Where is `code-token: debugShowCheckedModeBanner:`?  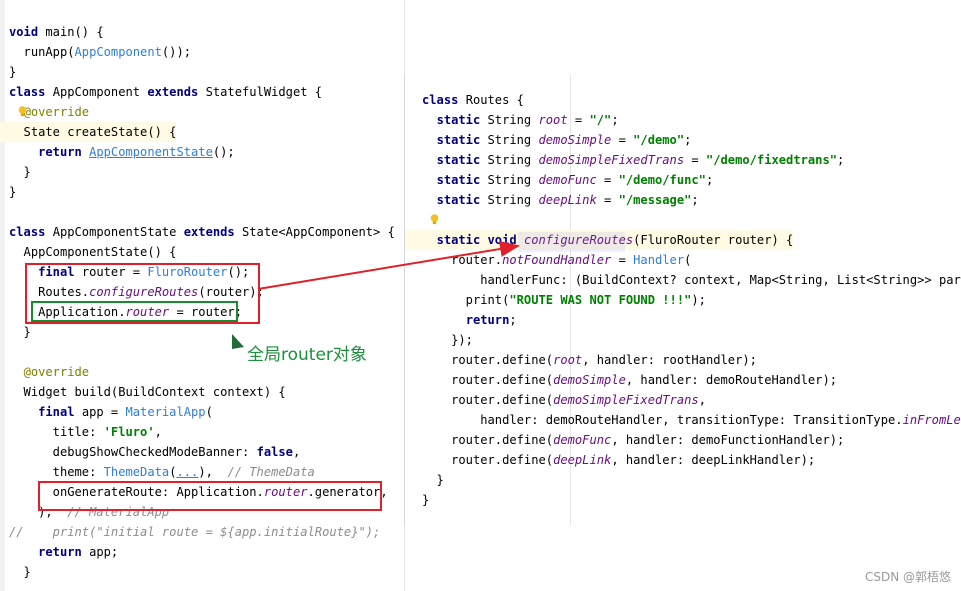 code-token: debugShowCheckedModeBanner: is located at coordinates (133, 452).